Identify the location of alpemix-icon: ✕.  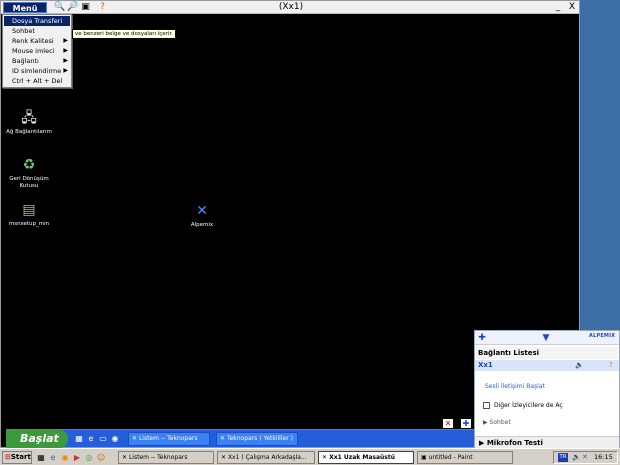
(202, 211).